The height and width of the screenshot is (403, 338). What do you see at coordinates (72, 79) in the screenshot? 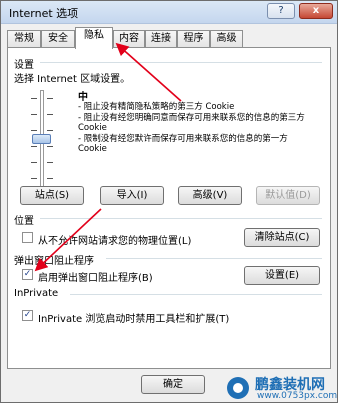
I see `zone-prompt: 选择 Internet 区域设置。` at bounding box center [72, 79].